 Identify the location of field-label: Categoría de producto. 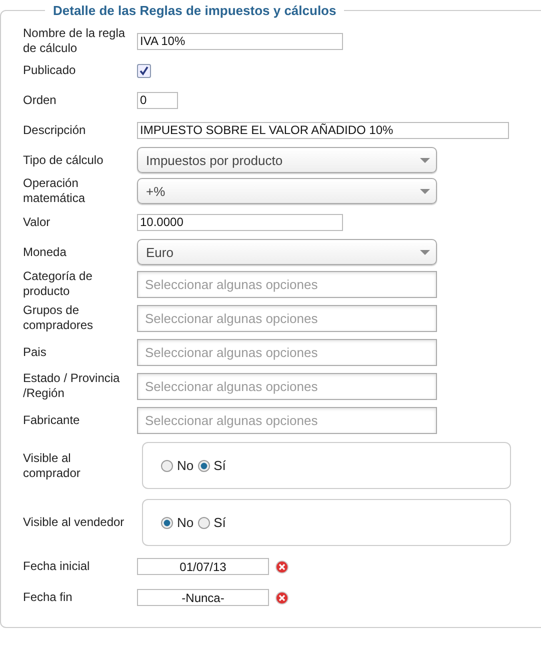
(58, 284).